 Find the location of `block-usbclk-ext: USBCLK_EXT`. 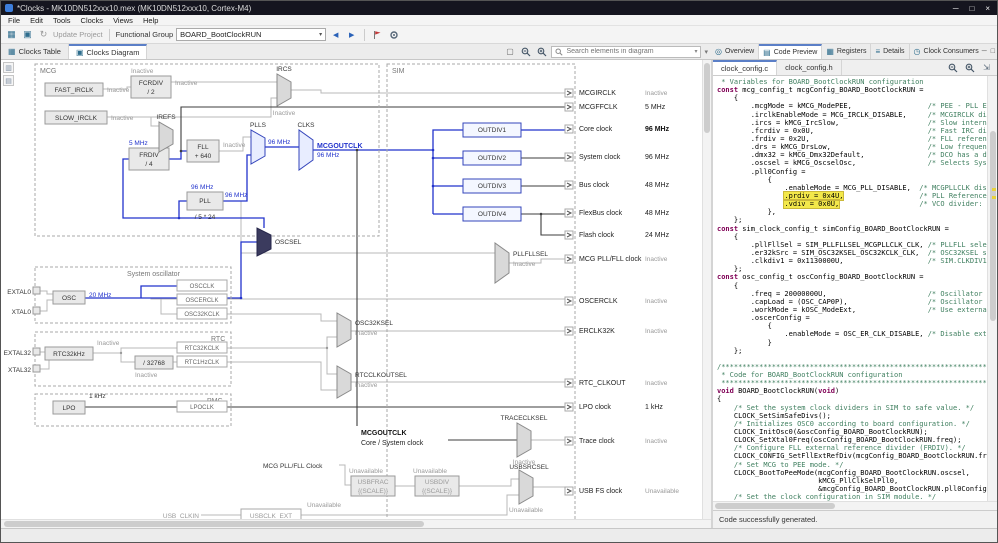

block-usbclk-ext: USBCLK_EXT is located at coordinates (271, 513).